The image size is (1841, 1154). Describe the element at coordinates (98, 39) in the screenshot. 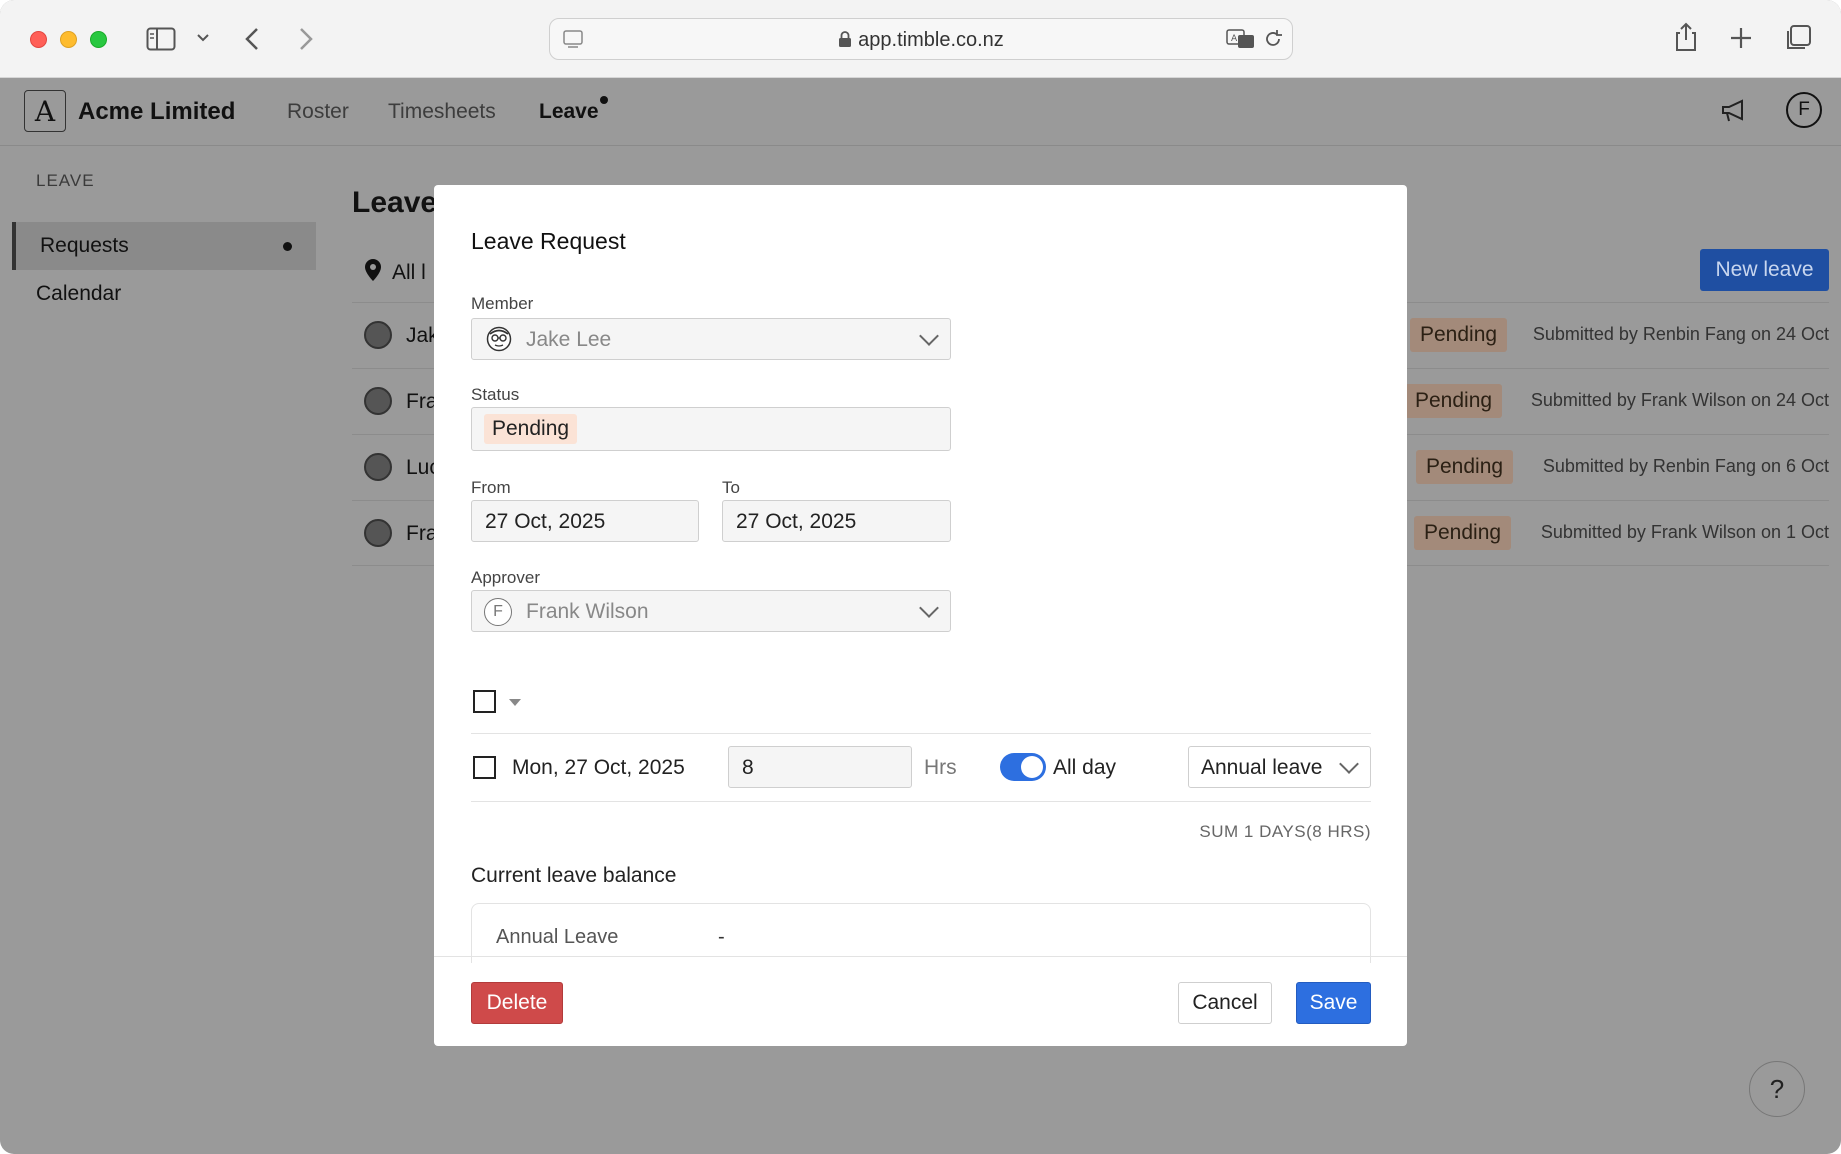

I see `zoom-window-button` at that location.